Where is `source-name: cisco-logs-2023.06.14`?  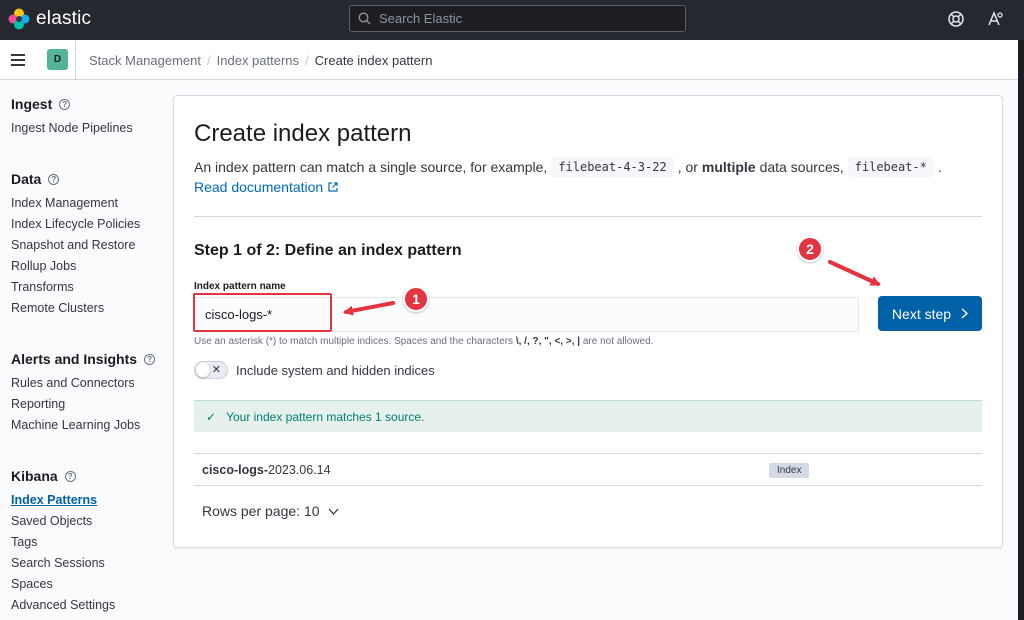 source-name: cisco-logs-2023.06.14 is located at coordinates (266, 470).